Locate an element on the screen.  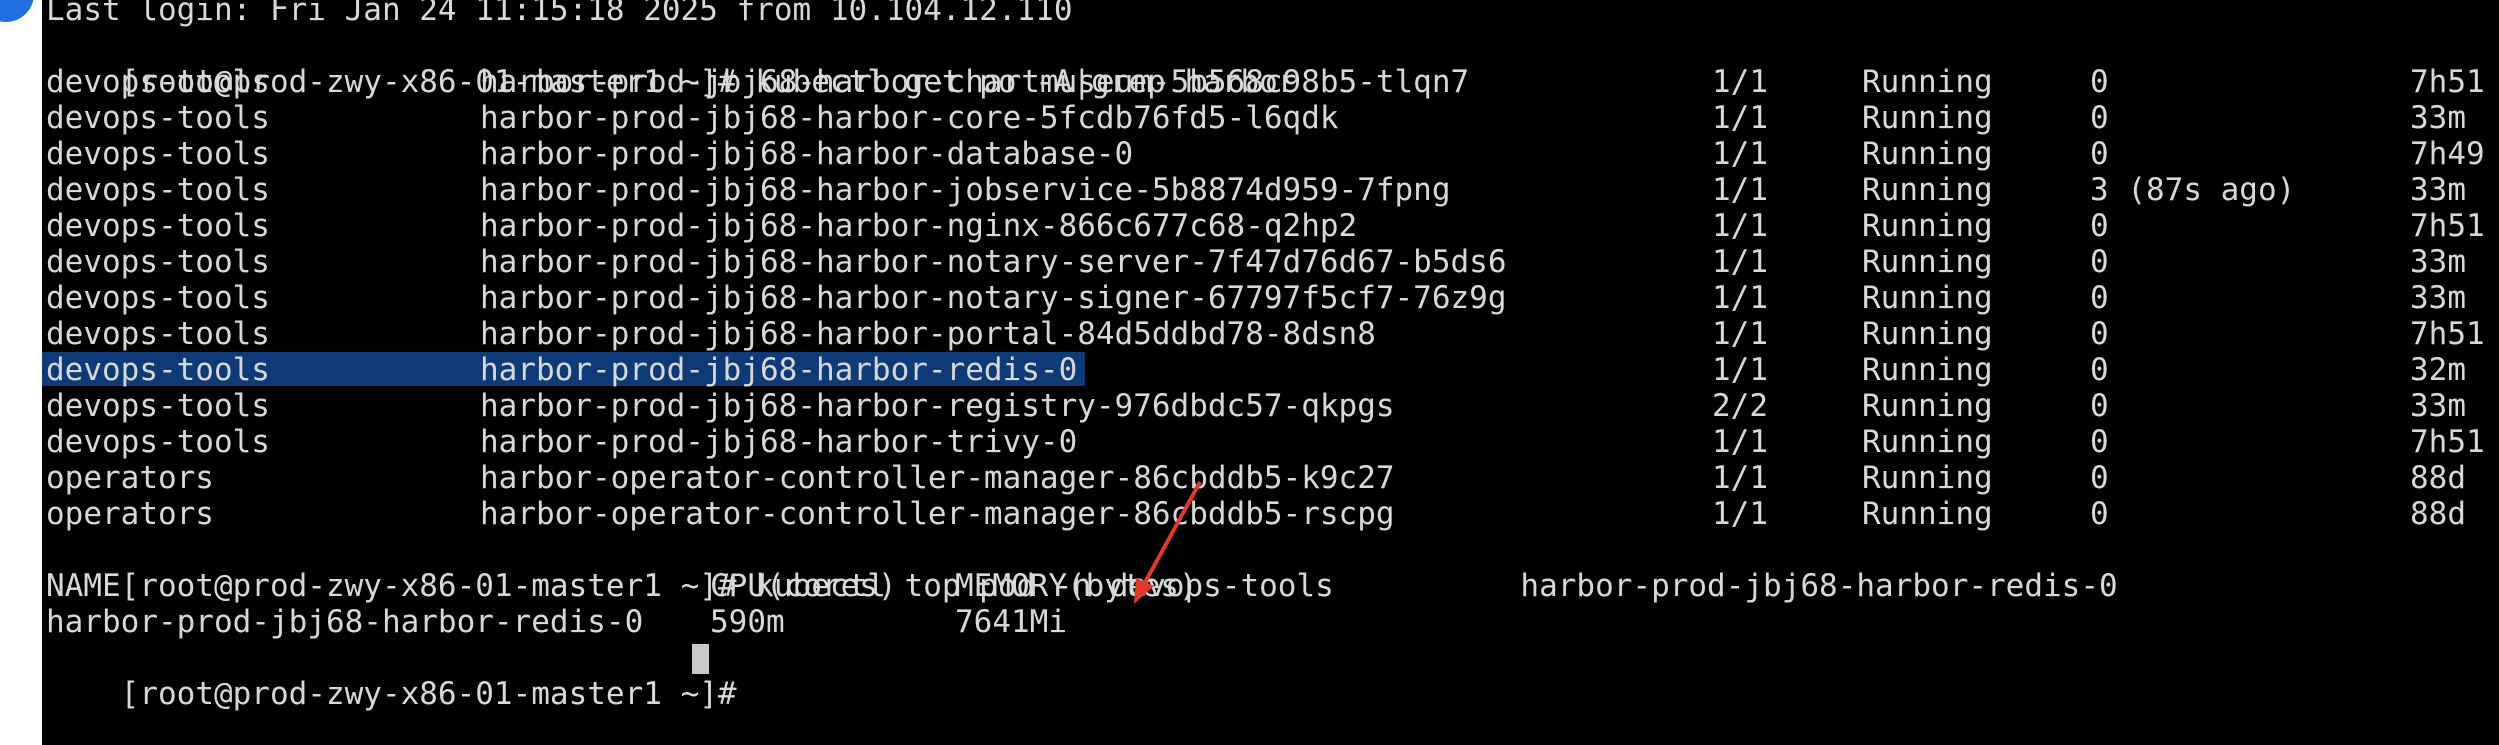
col-name-header: NAME is located at coordinates (83, 586).